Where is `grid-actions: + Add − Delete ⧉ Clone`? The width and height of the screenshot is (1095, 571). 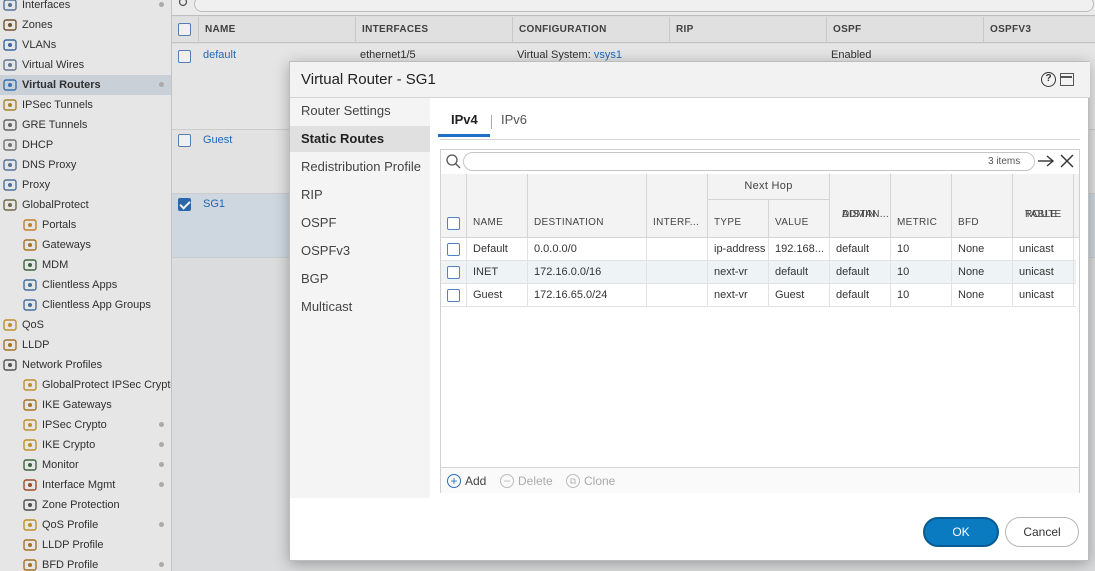
grid-actions: + Add − Delete ⧉ Clone is located at coordinates (760, 480).